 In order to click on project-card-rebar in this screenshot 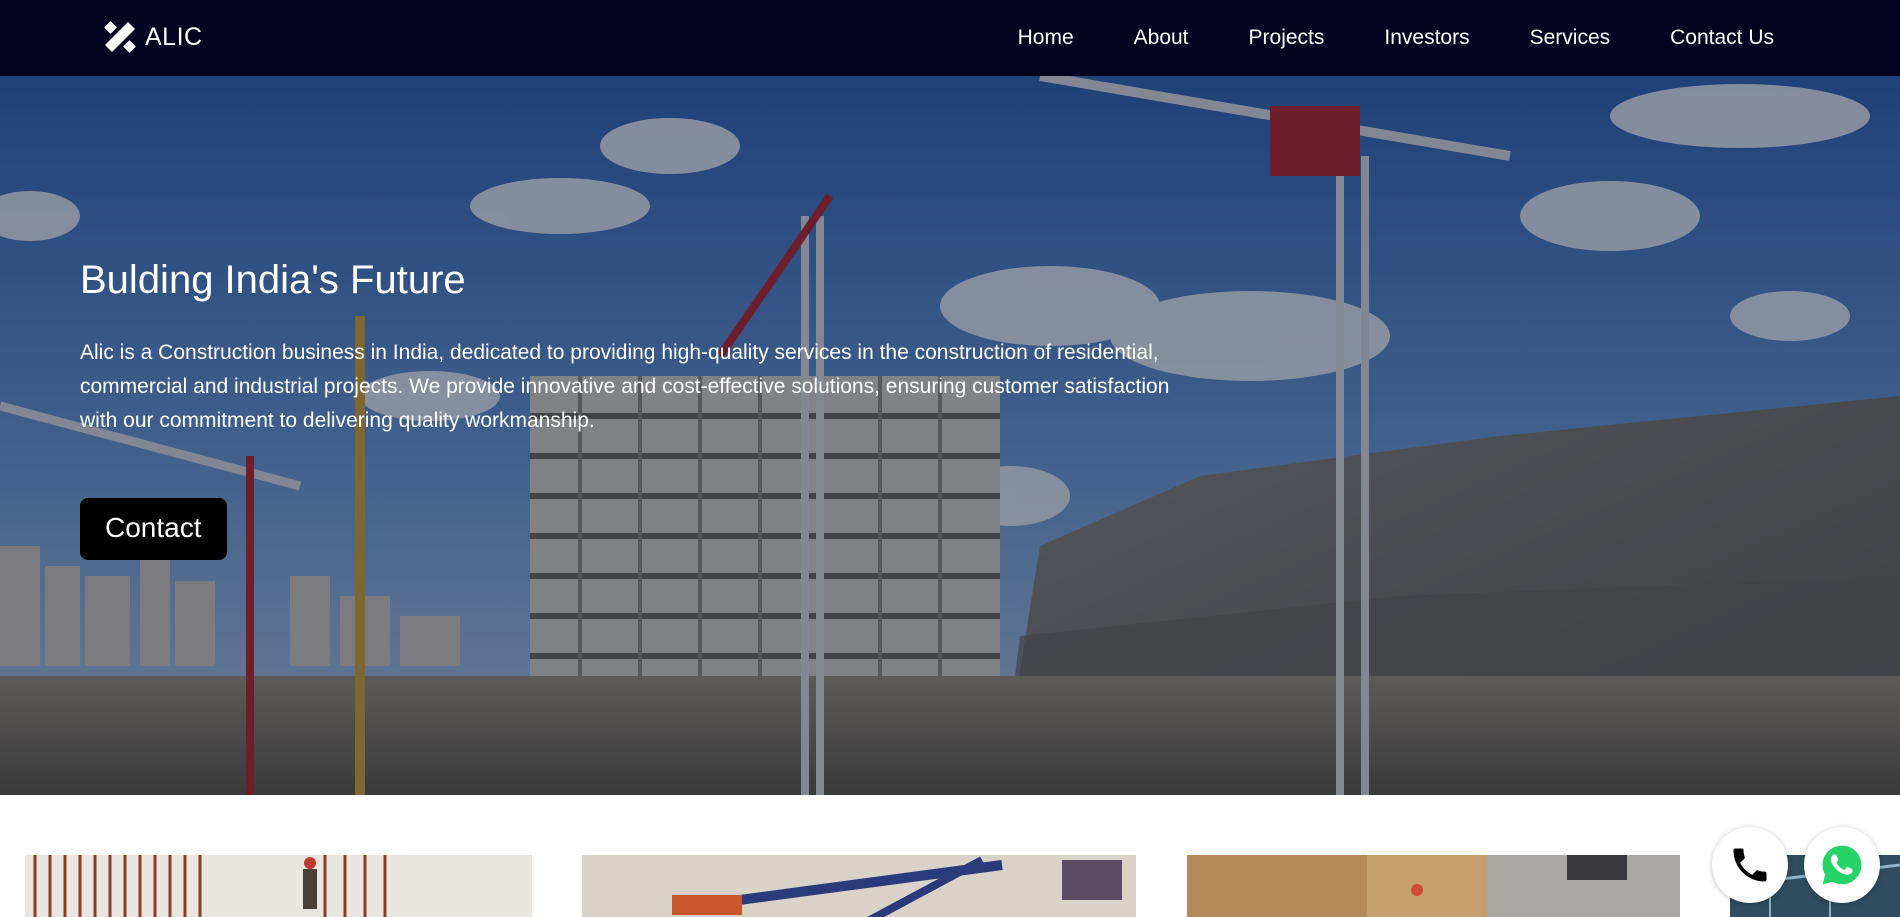, I will do `click(278, 886)`.